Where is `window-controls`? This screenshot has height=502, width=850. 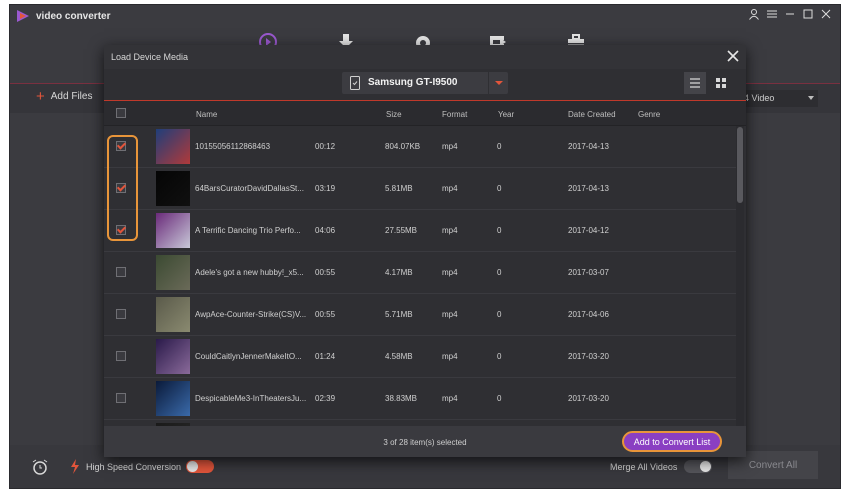
window-controls is located at coordinates (790, 15).